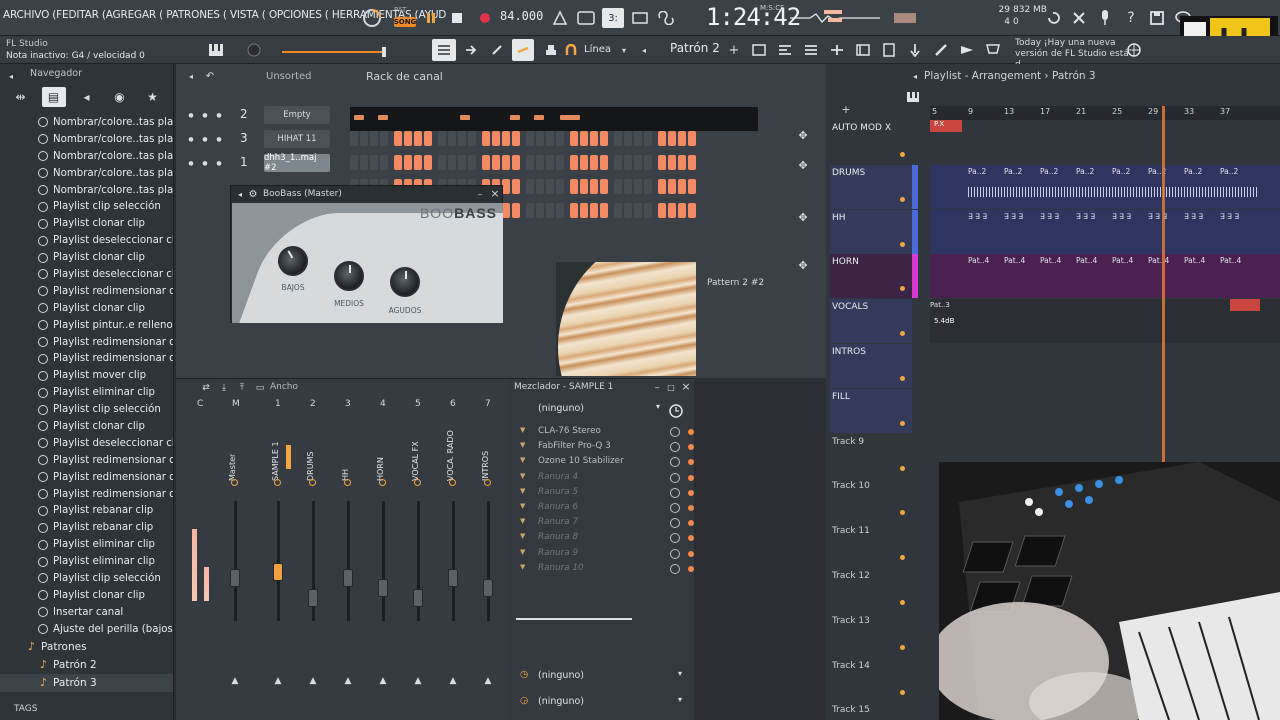 The image size is (1280, 720). Describe the element at coordinates (383, 454) in the screenshot. I see `mixer-track-label: HORN` at that location.